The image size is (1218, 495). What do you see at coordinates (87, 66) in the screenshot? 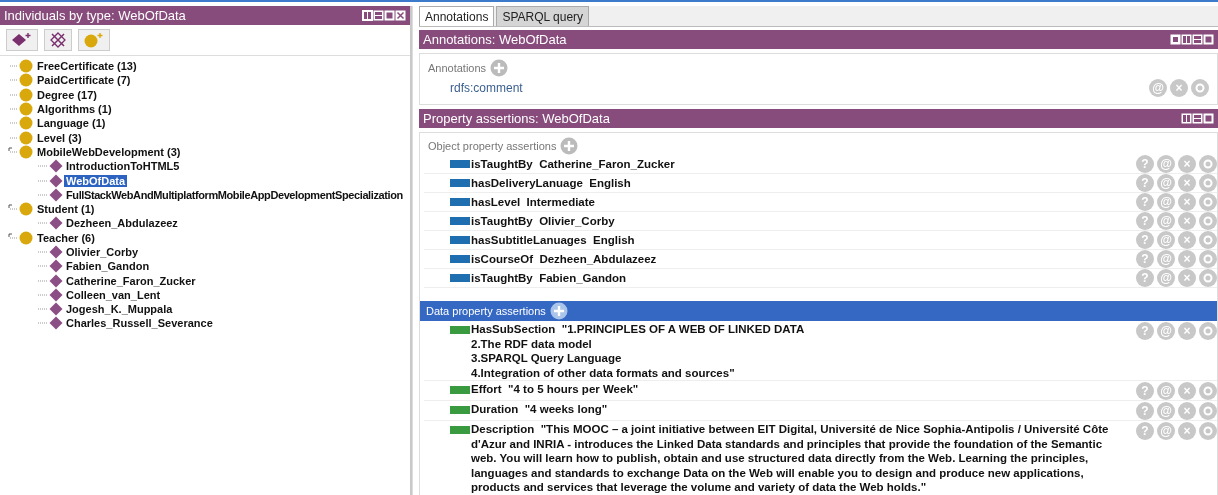
I see `tree-item: FreeCertificate (13)` at bounding box center [87, 66].